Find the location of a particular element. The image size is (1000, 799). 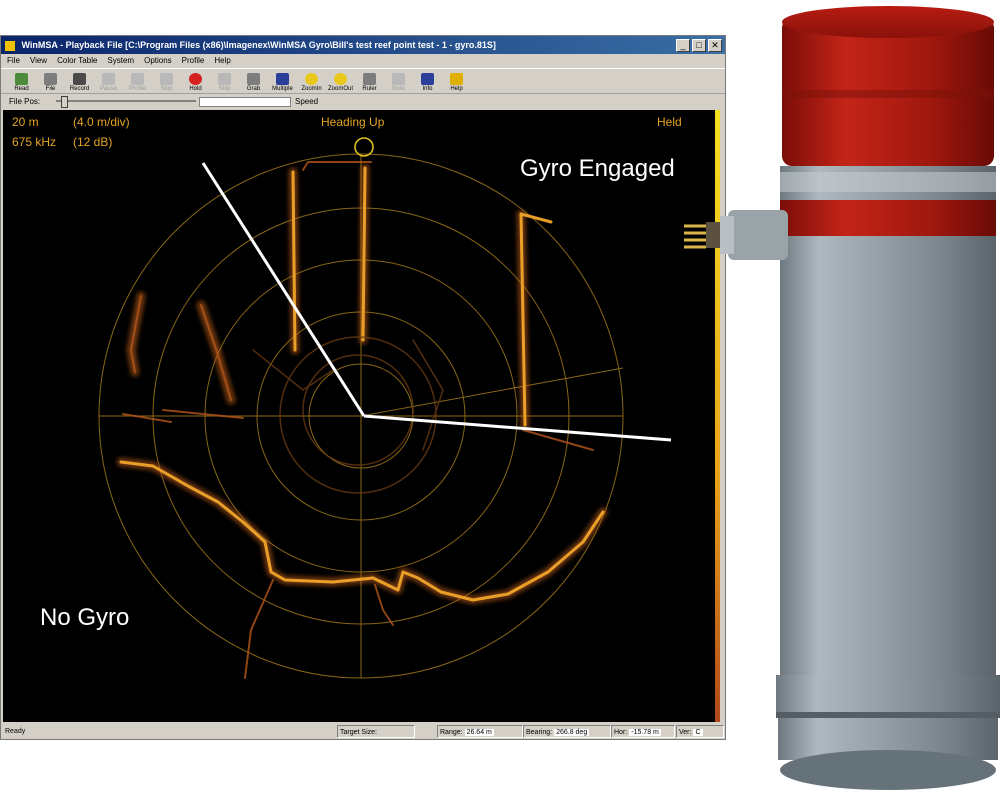

skip-button: Skip is located at coordinates (224, 82).